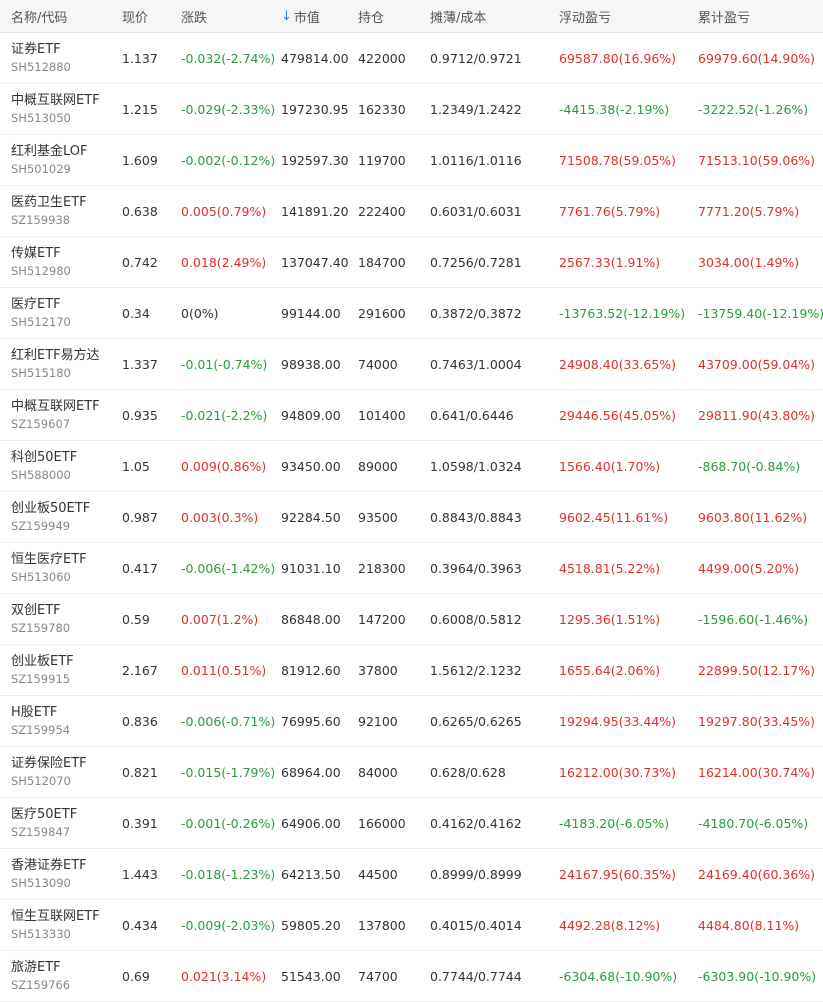 The width and height of the screenshot is (823, 1002). What do you see at coordinates (476, 619) in the screenshot?
I see `cost-cell: 0.6008/0.5812` at bounding box center [476, 619].